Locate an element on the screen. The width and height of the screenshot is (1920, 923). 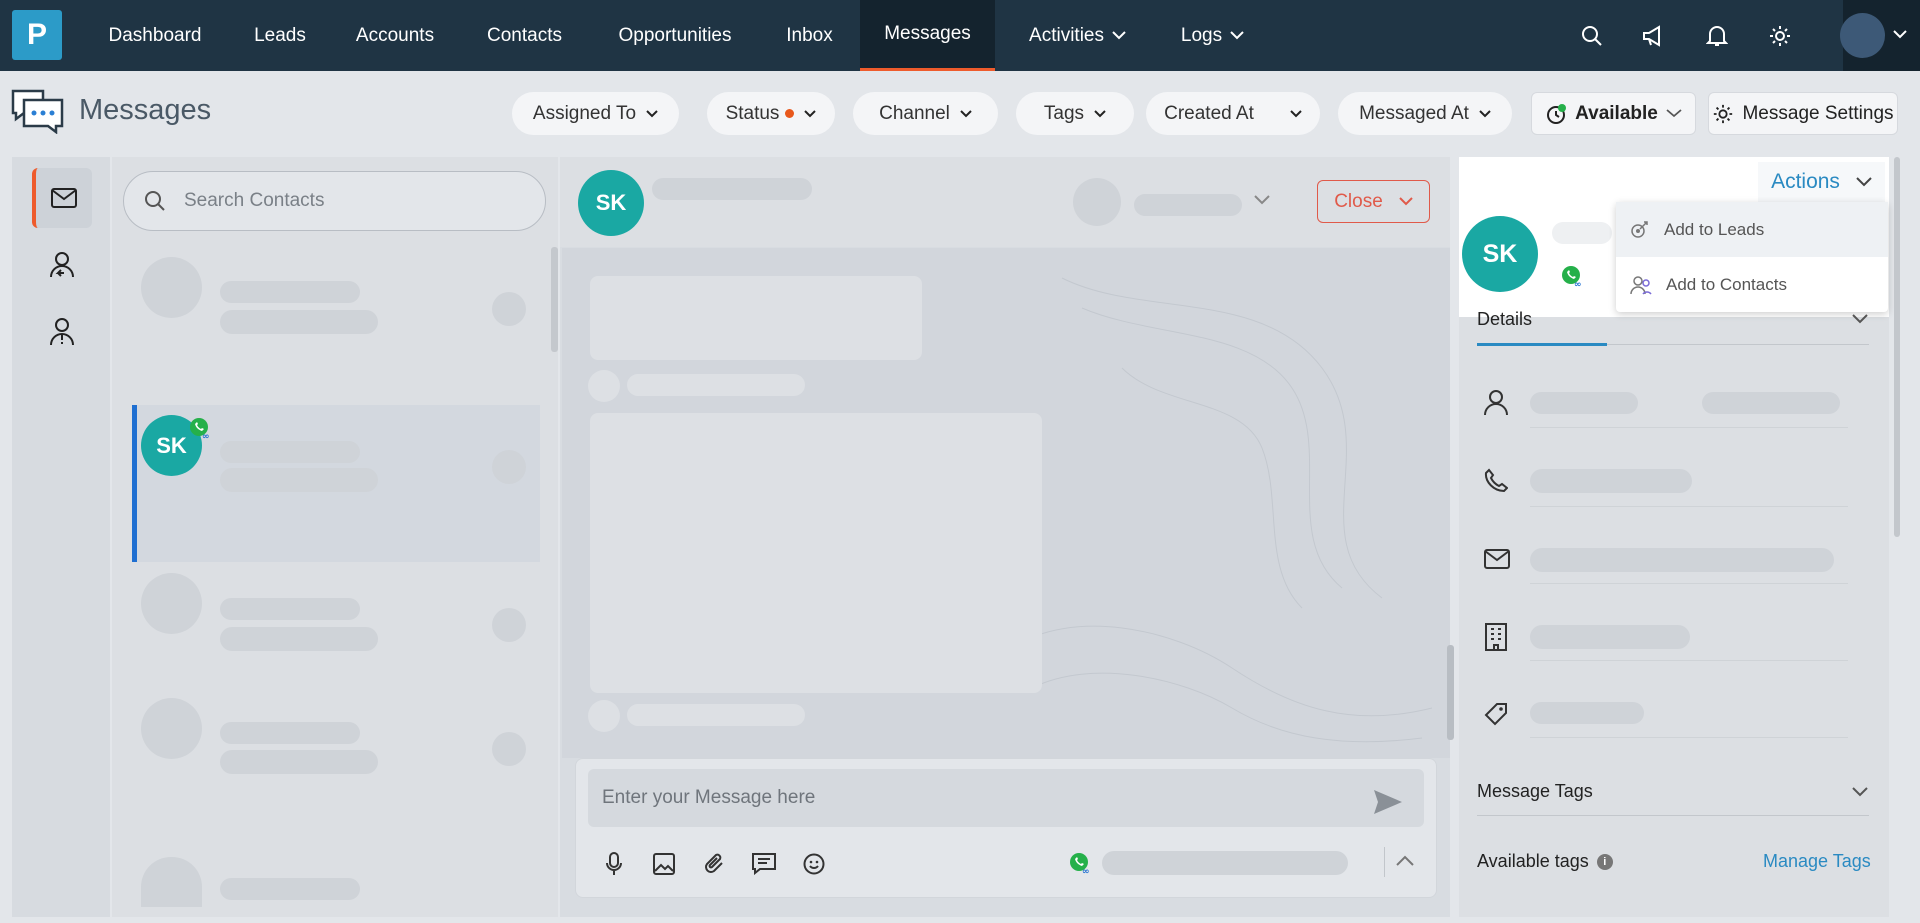
bell-icon is located at coordinates (1717, 36).